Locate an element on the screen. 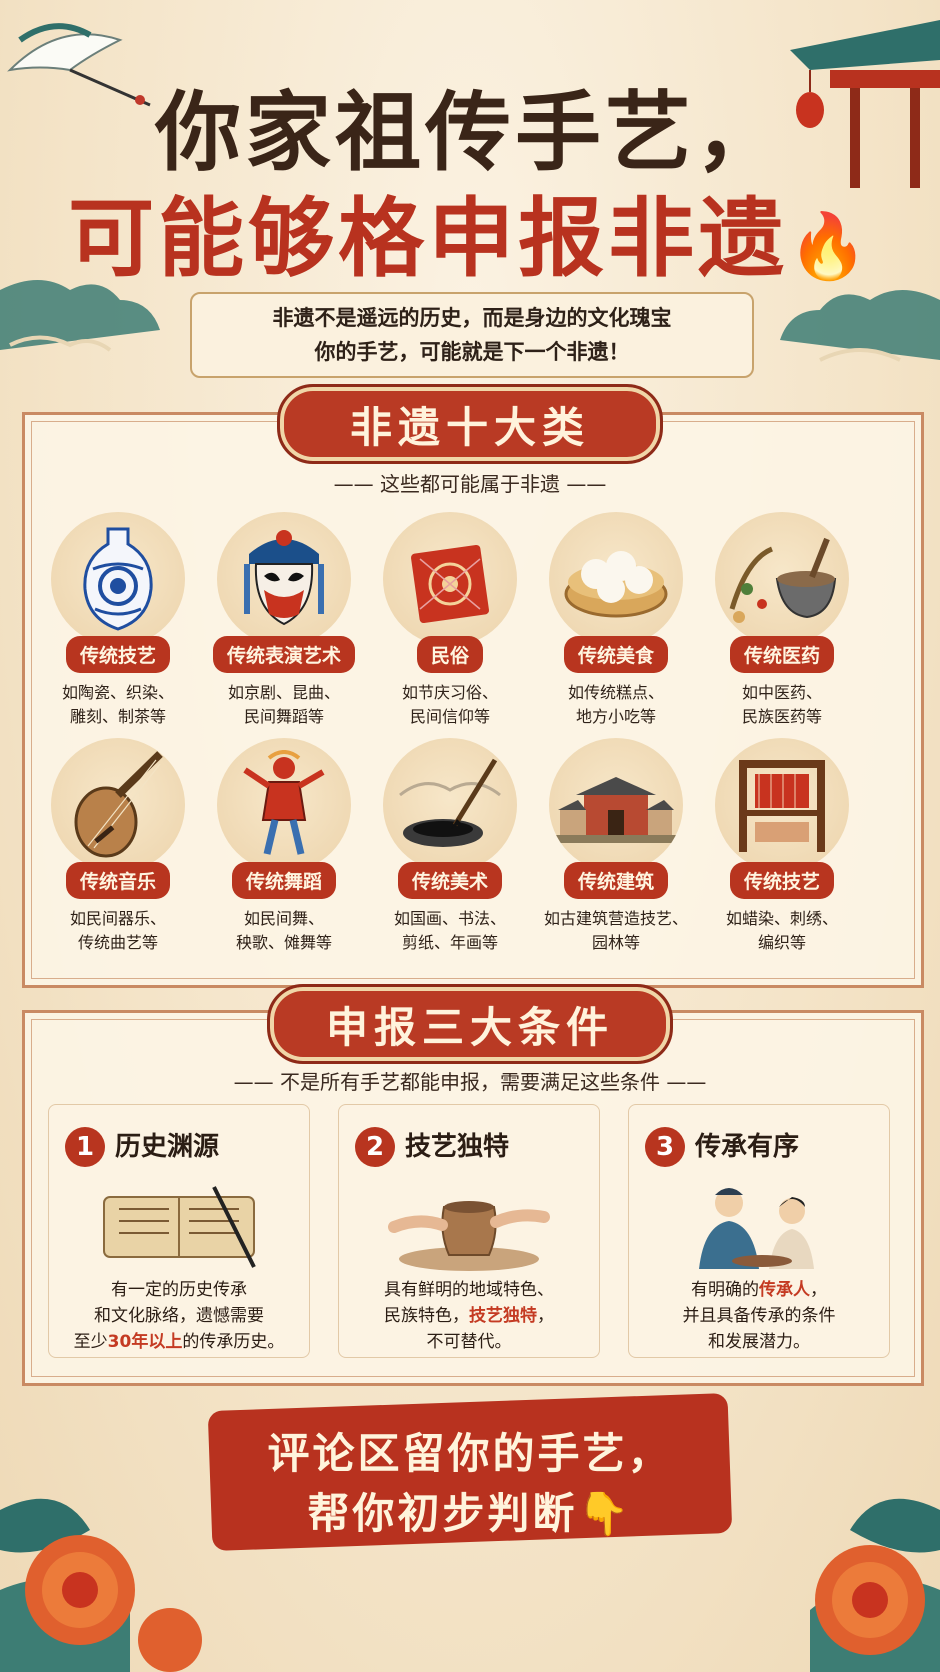 Image resolution: width=940 pixels, height=1672 pixels. section-banner-conditions: 申报三大条件 is located at coordinates (470, 1024).